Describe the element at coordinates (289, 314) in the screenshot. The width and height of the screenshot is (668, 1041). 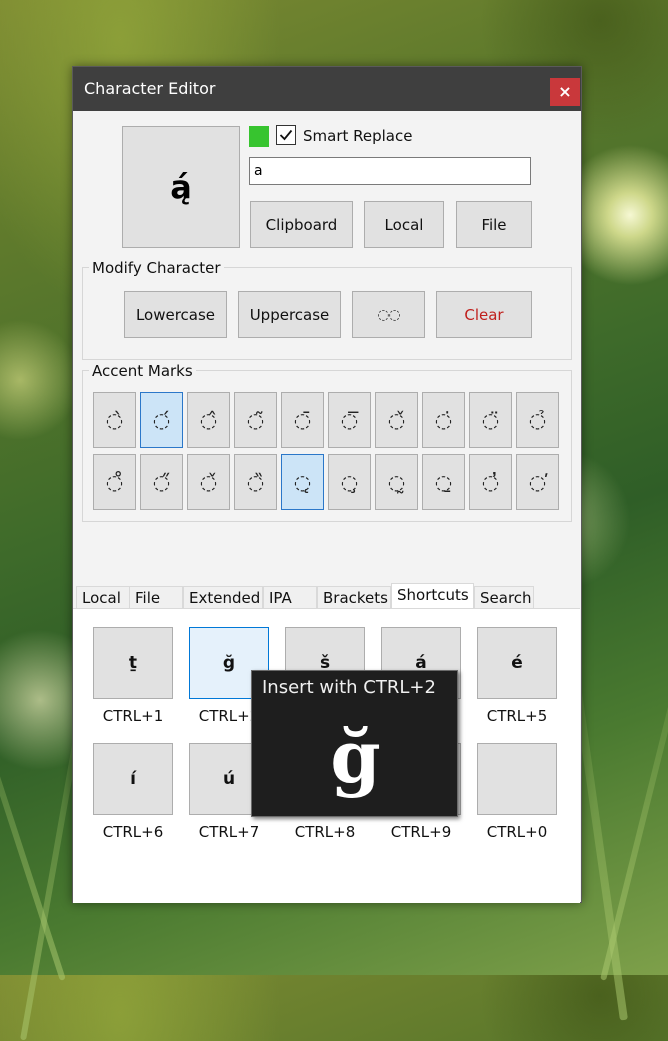
I see `uppercase-button: Uppercase` at that location.